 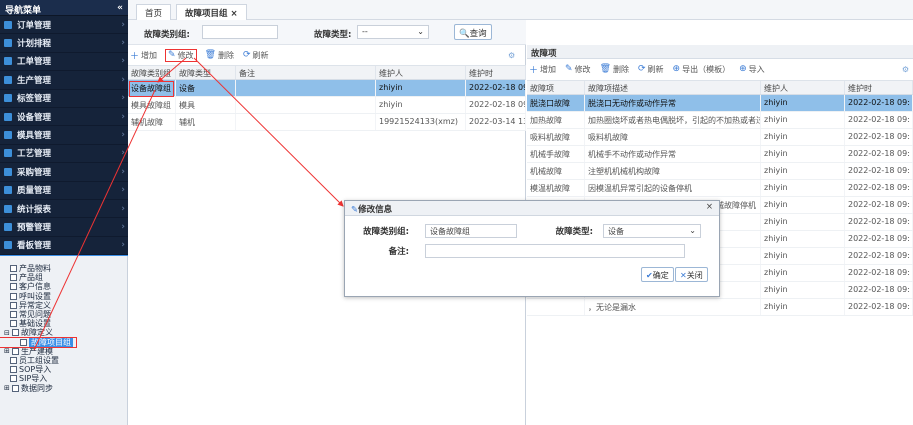 What do you see at coordinates (63, 378) in the screenshot?
I see `tree-node: SIP导入` at bounding box center [63, 378].